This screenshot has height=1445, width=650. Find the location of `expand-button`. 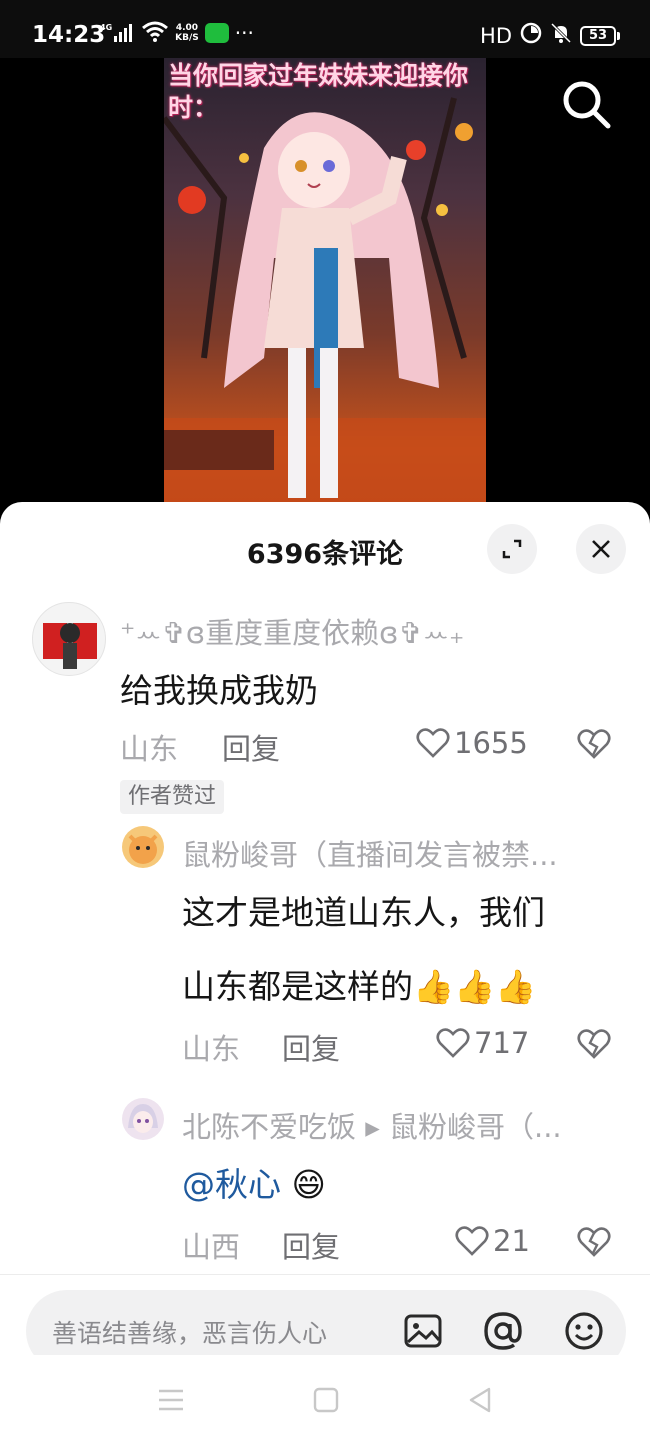

expand-button is located at coordinates (512, 549).